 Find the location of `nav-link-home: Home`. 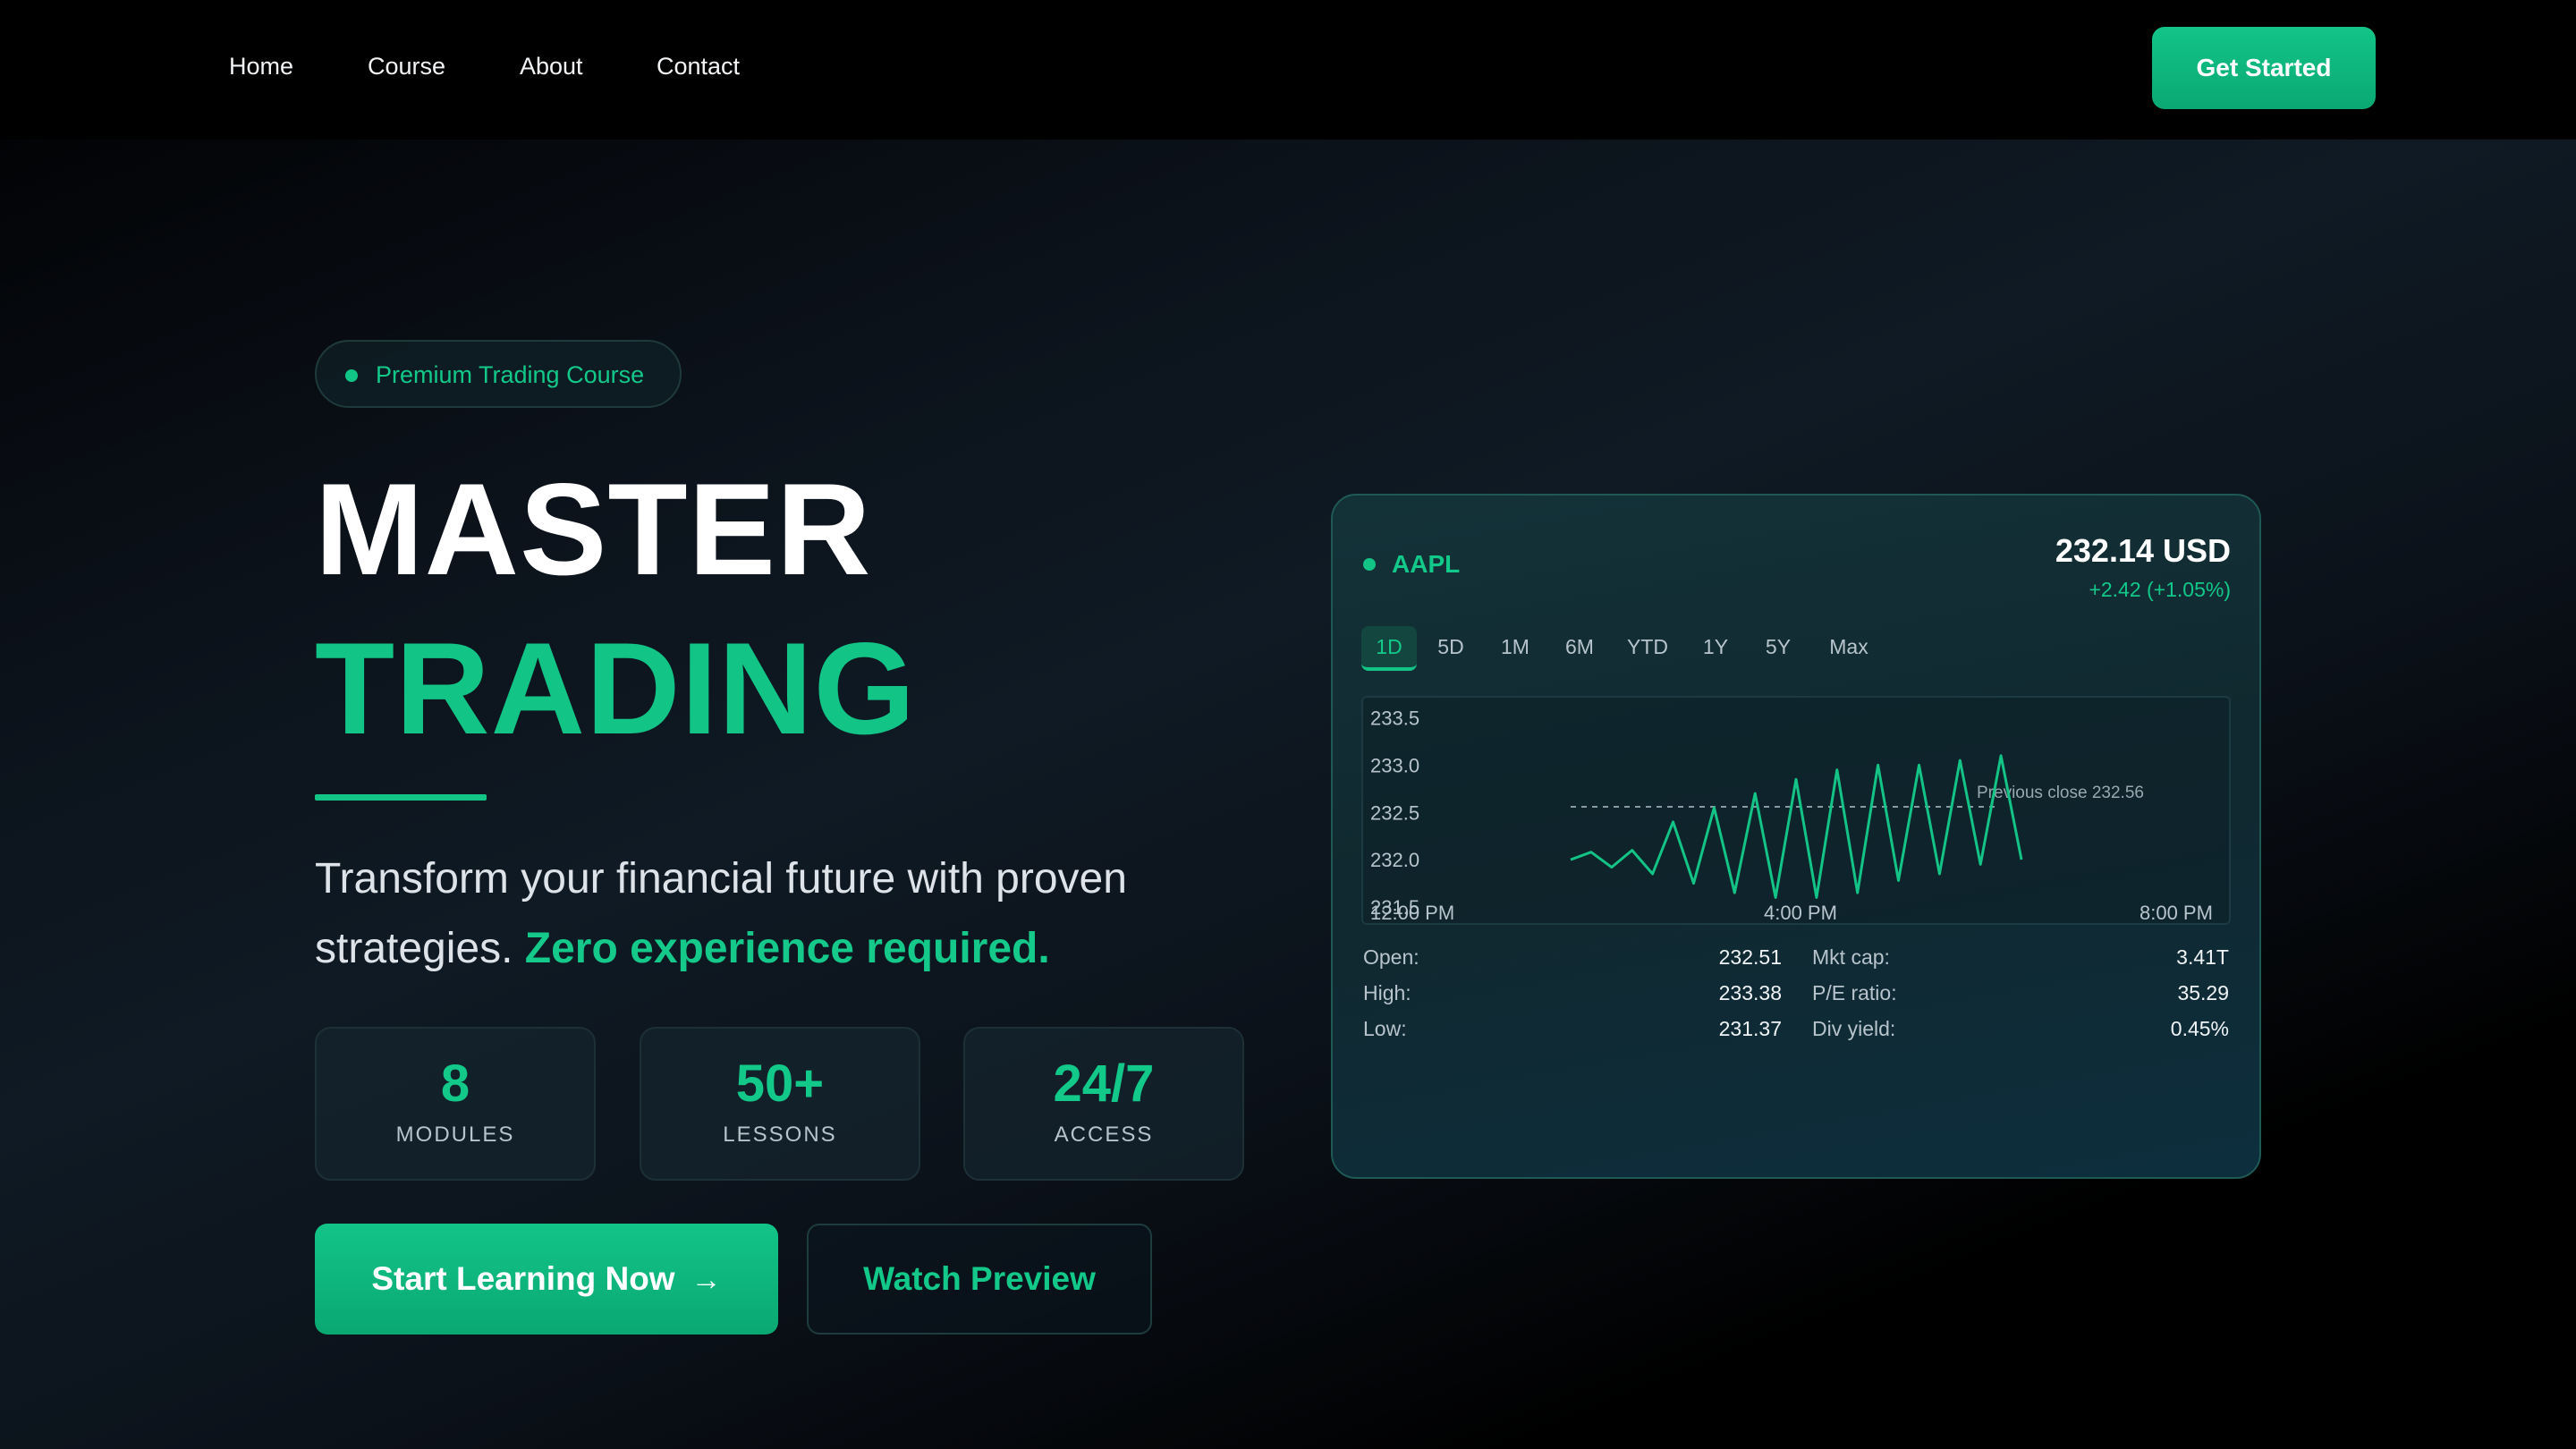

nav-link-home: Home is located at coordinates (261, 66).